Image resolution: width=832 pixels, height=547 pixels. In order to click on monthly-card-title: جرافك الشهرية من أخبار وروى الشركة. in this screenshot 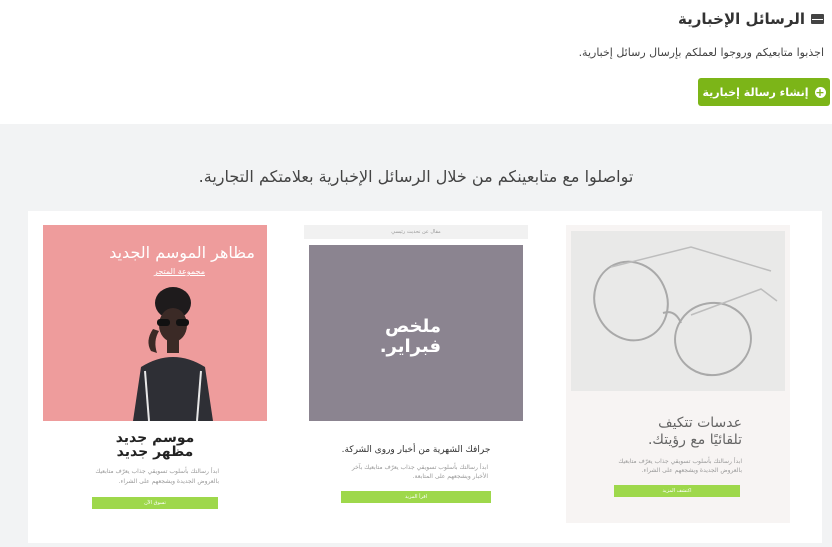, I will do `click(416, 450)`.